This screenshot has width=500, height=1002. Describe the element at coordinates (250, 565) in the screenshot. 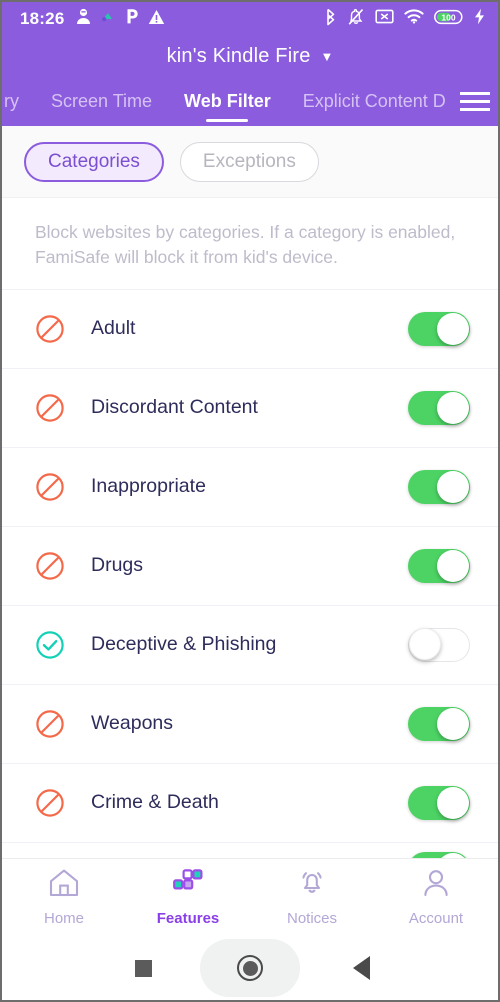

I see `table-row: Drugs` at that location.